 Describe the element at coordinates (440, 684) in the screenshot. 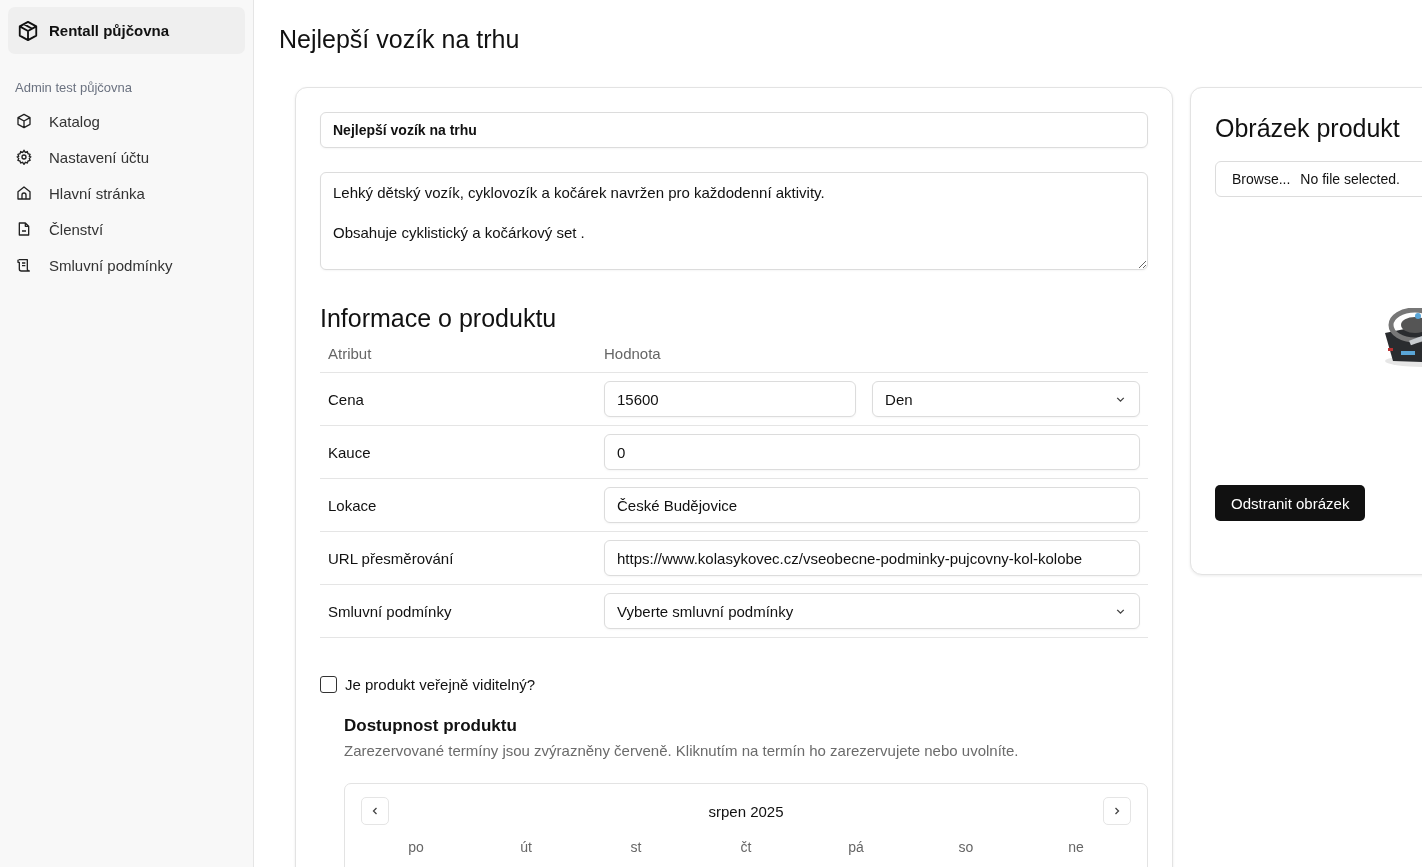

I see `checkbox-label: Je produkt veřejně viditelný?` at that location.